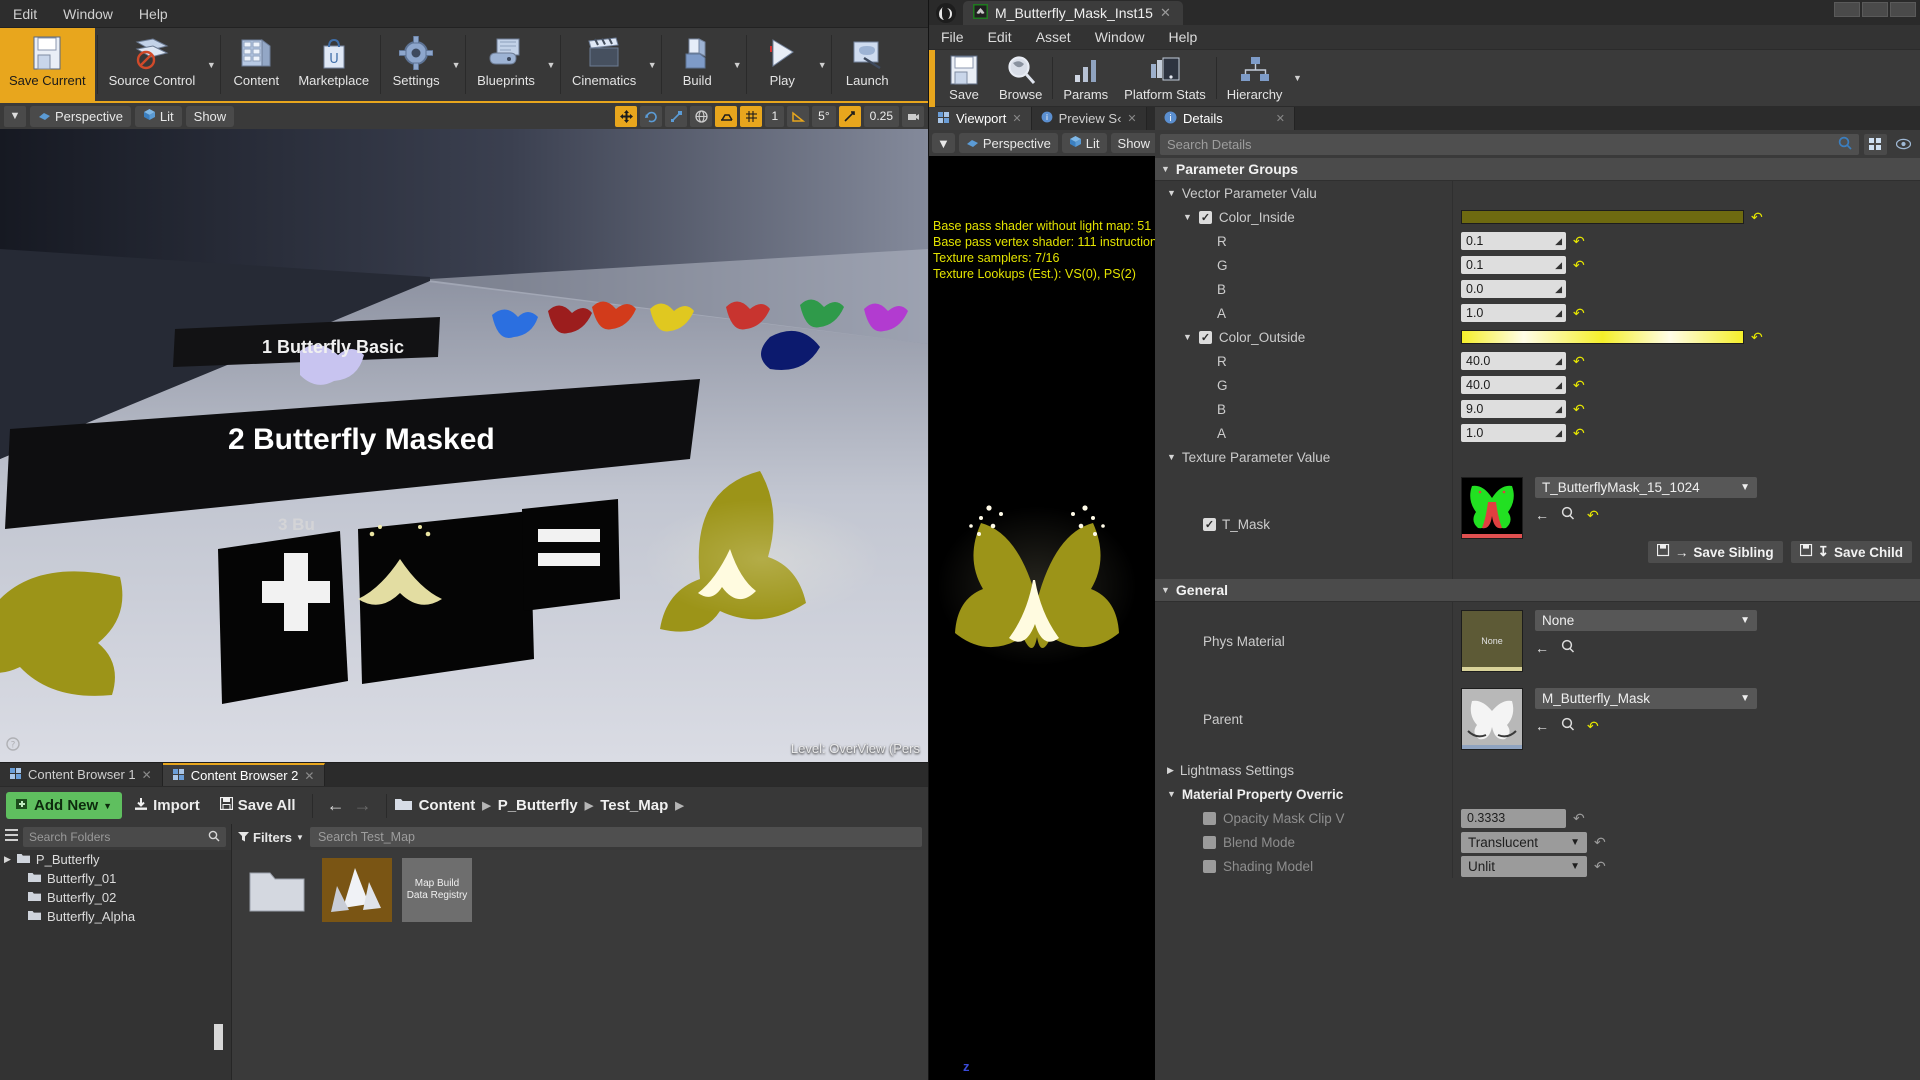 The image size is (1920, 1080). I want to click on param-color-inside: ▼ ✓ Color_Inside ↶, so click(1537, 217).